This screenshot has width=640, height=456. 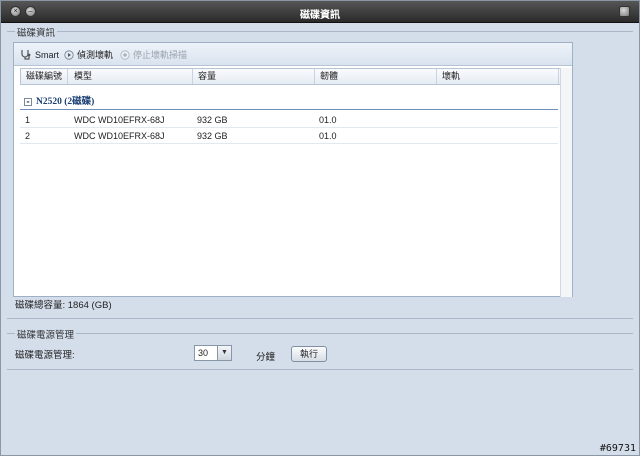 What do you see at coordinates (624, 11) in the screenshot?
I see `maximize-icon` at bounding box center [624, 11].